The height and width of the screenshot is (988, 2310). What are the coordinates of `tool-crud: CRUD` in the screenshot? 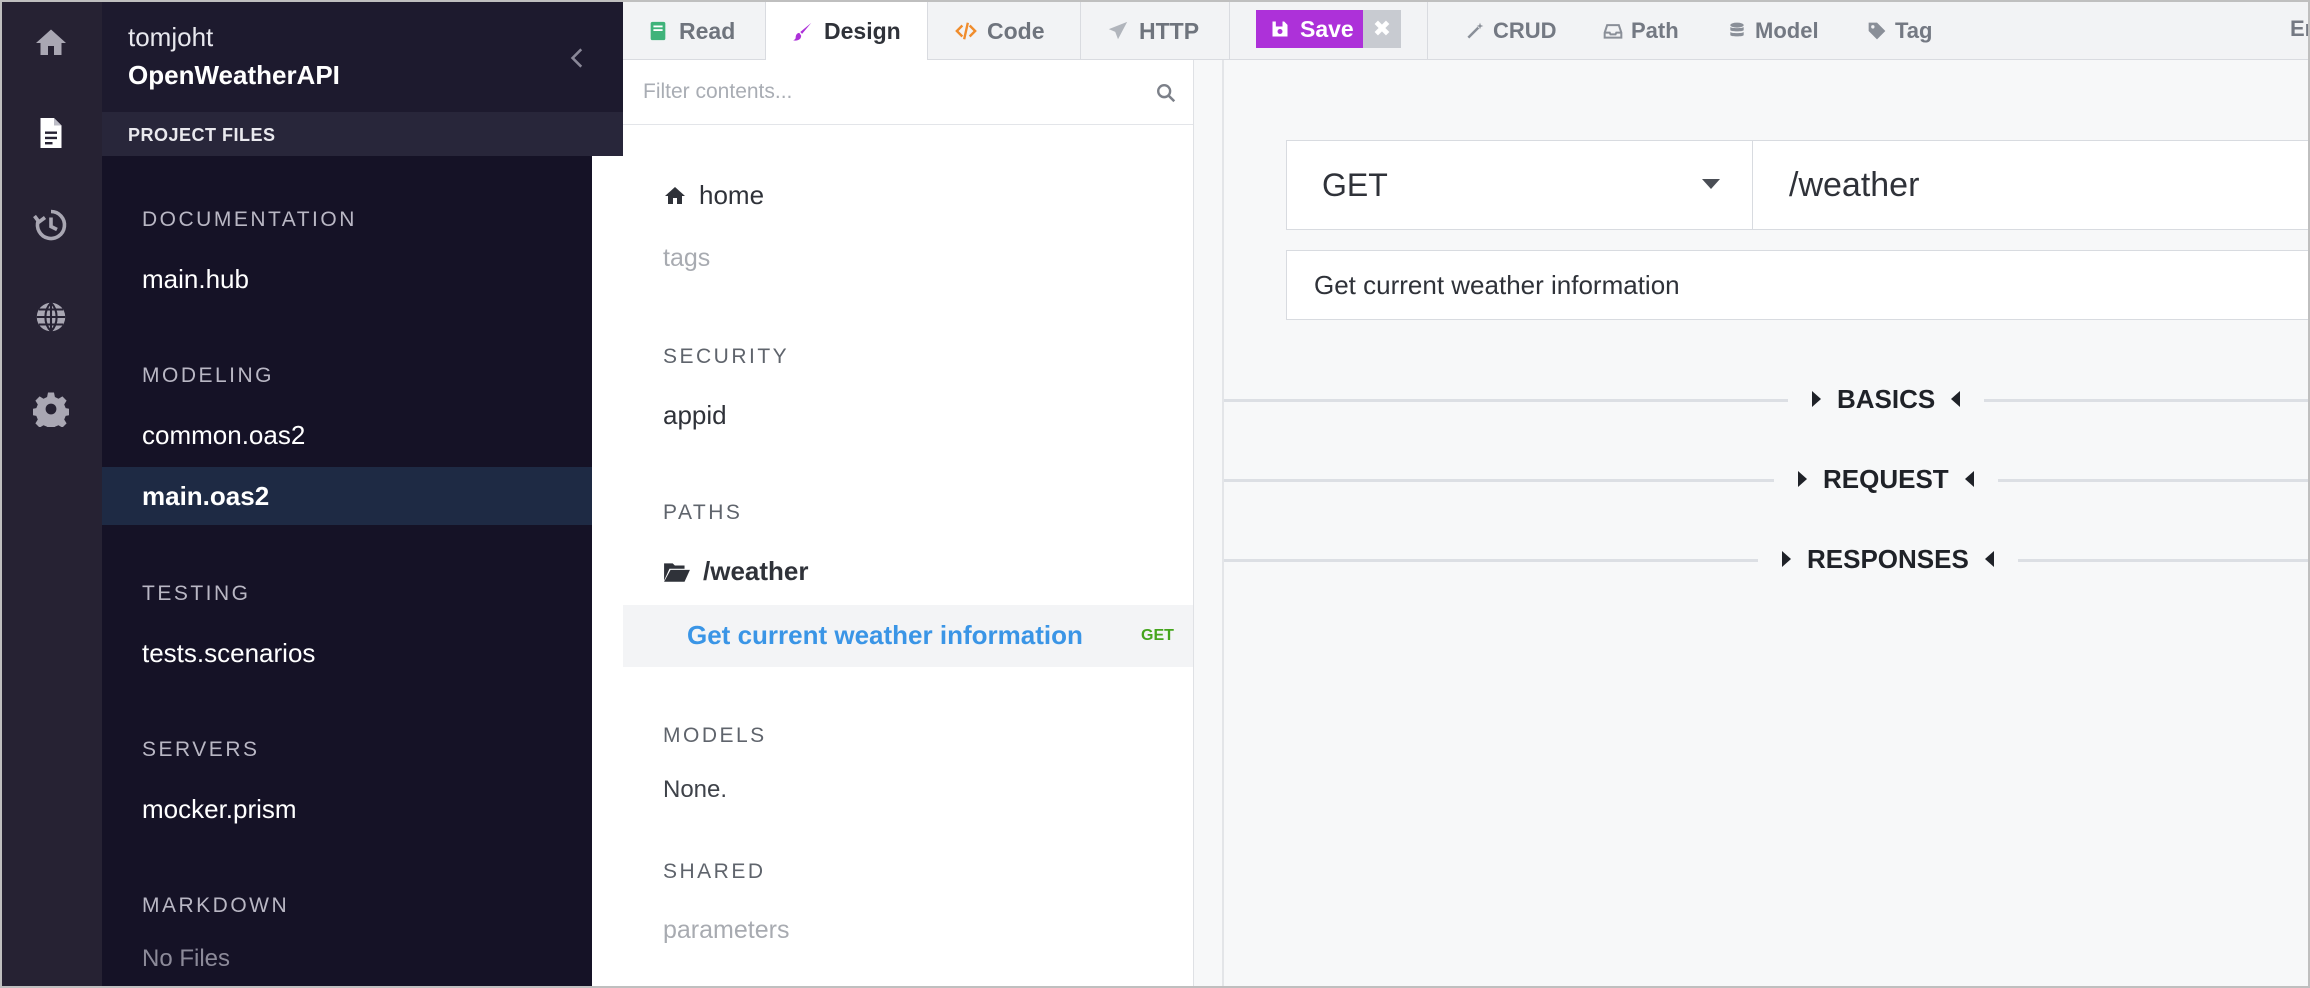 It's located at (1511, 31).